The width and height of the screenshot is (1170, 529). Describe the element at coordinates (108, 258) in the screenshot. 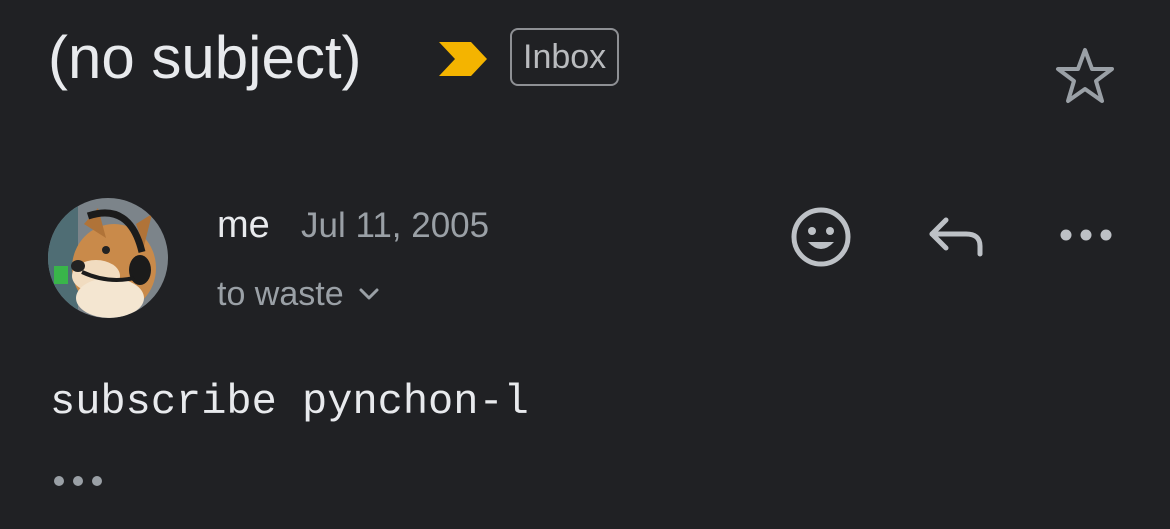

I see `sender-avatar` at that location.